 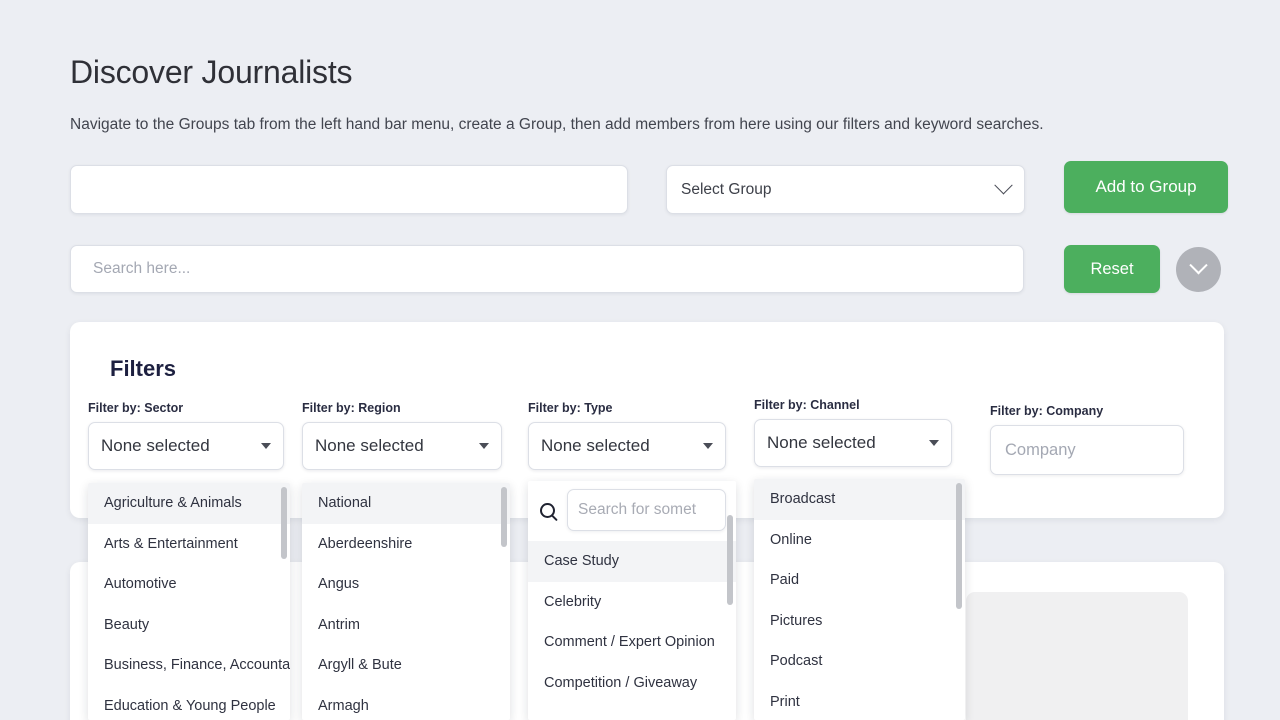 I want to click on region-select: None selected, so click(x=402, y=446).